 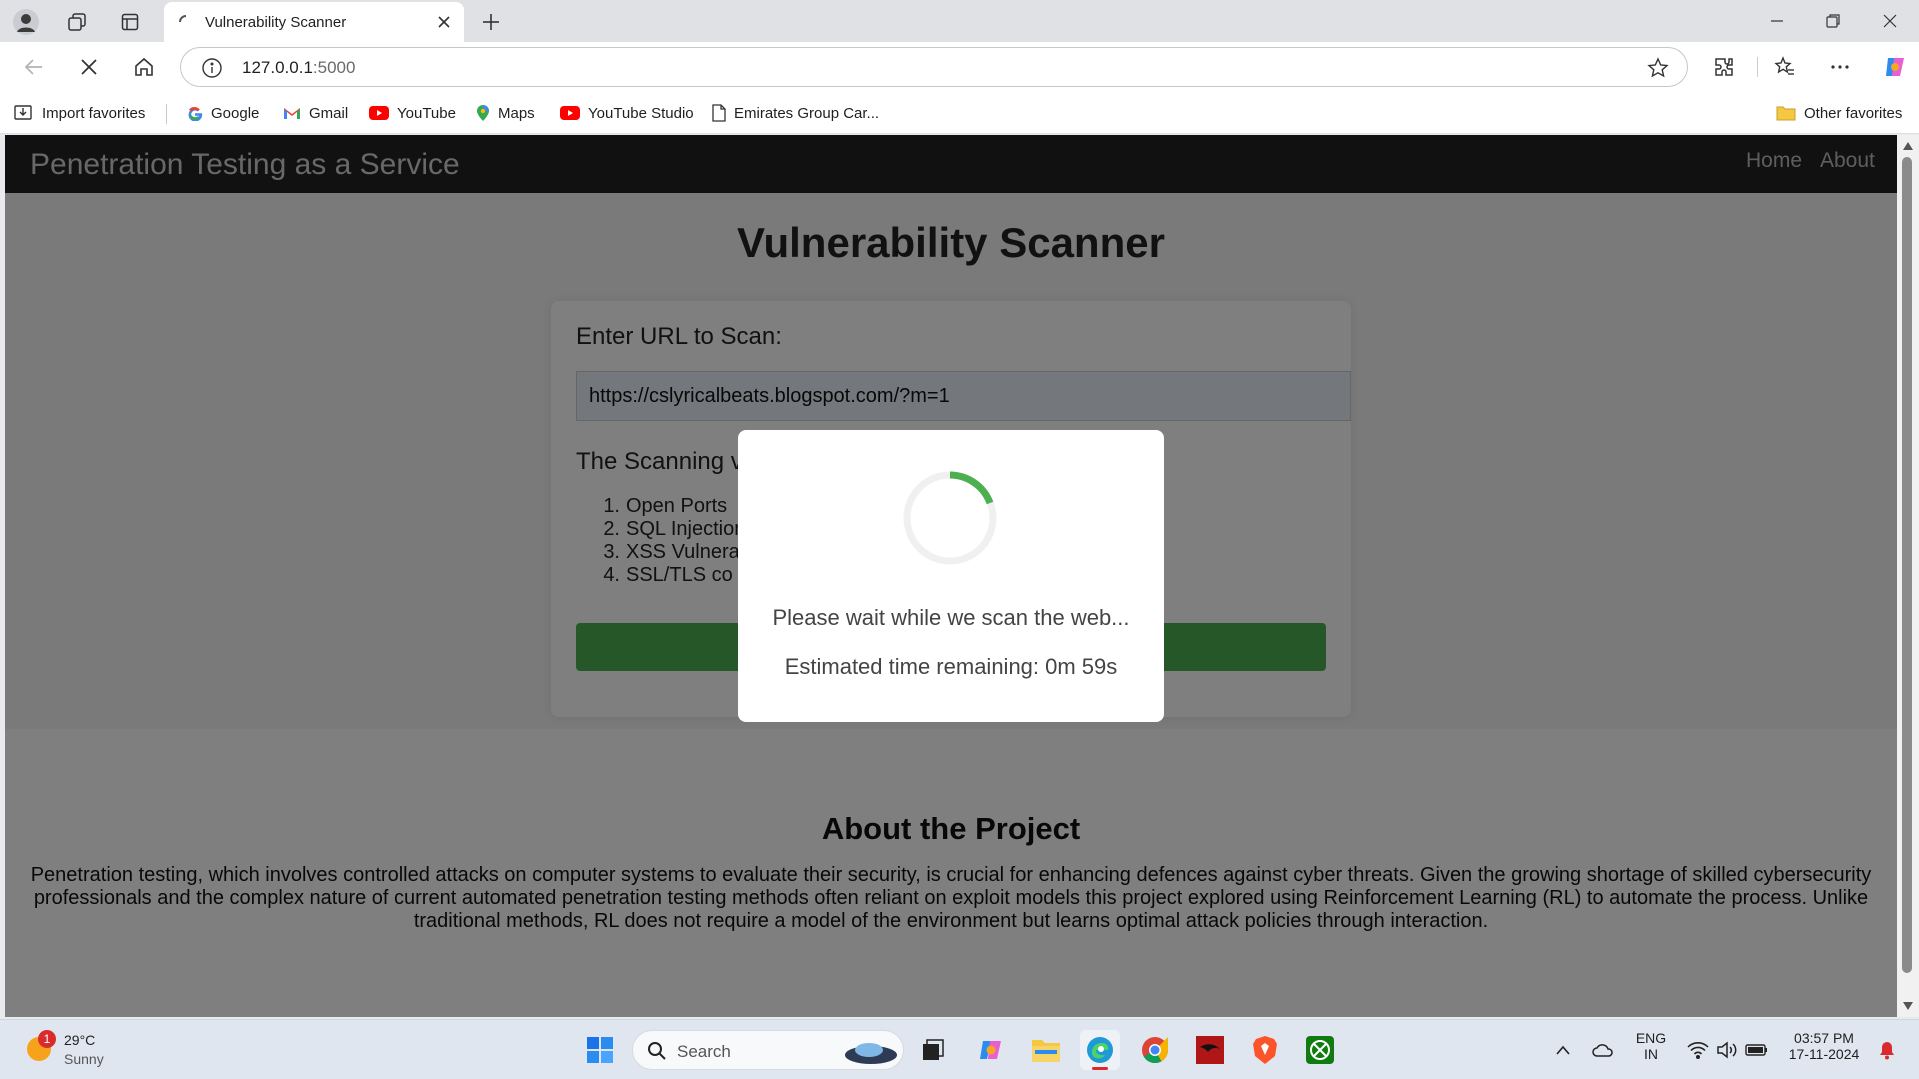 What do you see at coordinates (1210, 1050) in the screenshot?
I see `kali-app-icon` at bounding box center [1210, 1050].